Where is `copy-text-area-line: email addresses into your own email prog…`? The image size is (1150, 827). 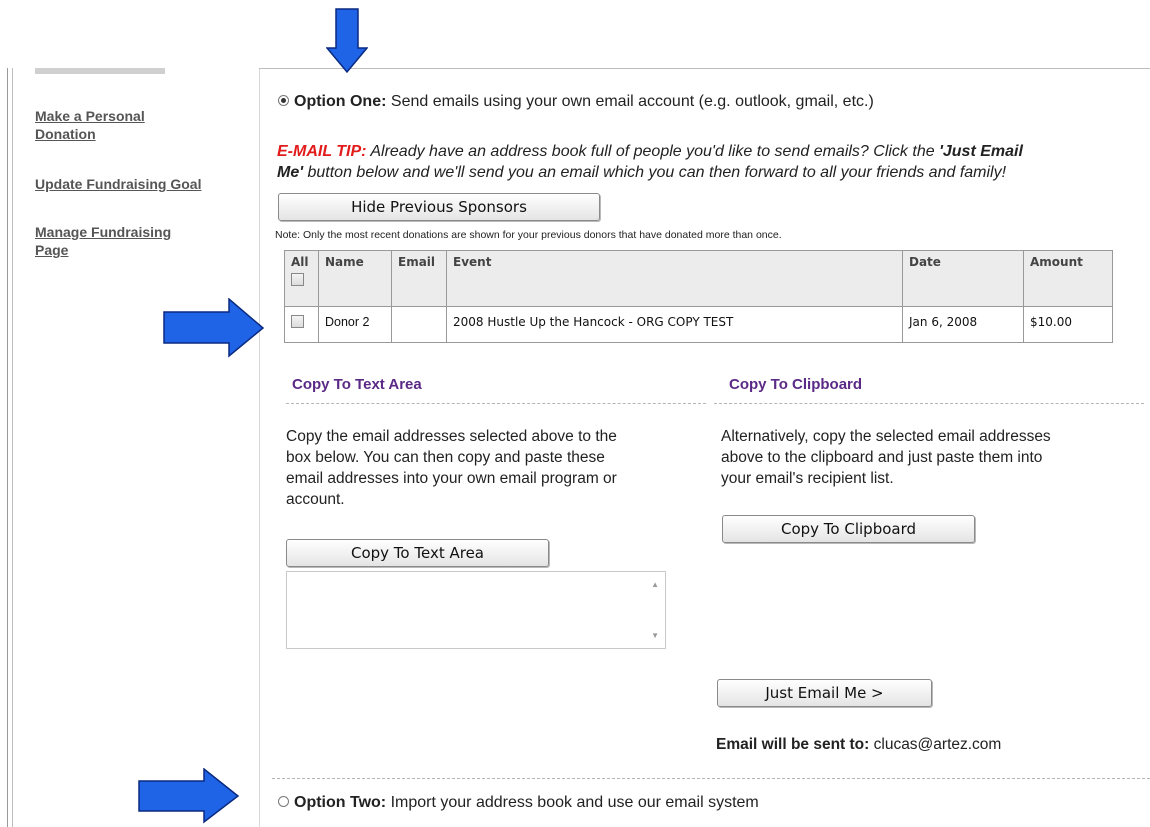 copy-text-area-line: email addresses into your own email prog… is located at coordinates (451, 478).